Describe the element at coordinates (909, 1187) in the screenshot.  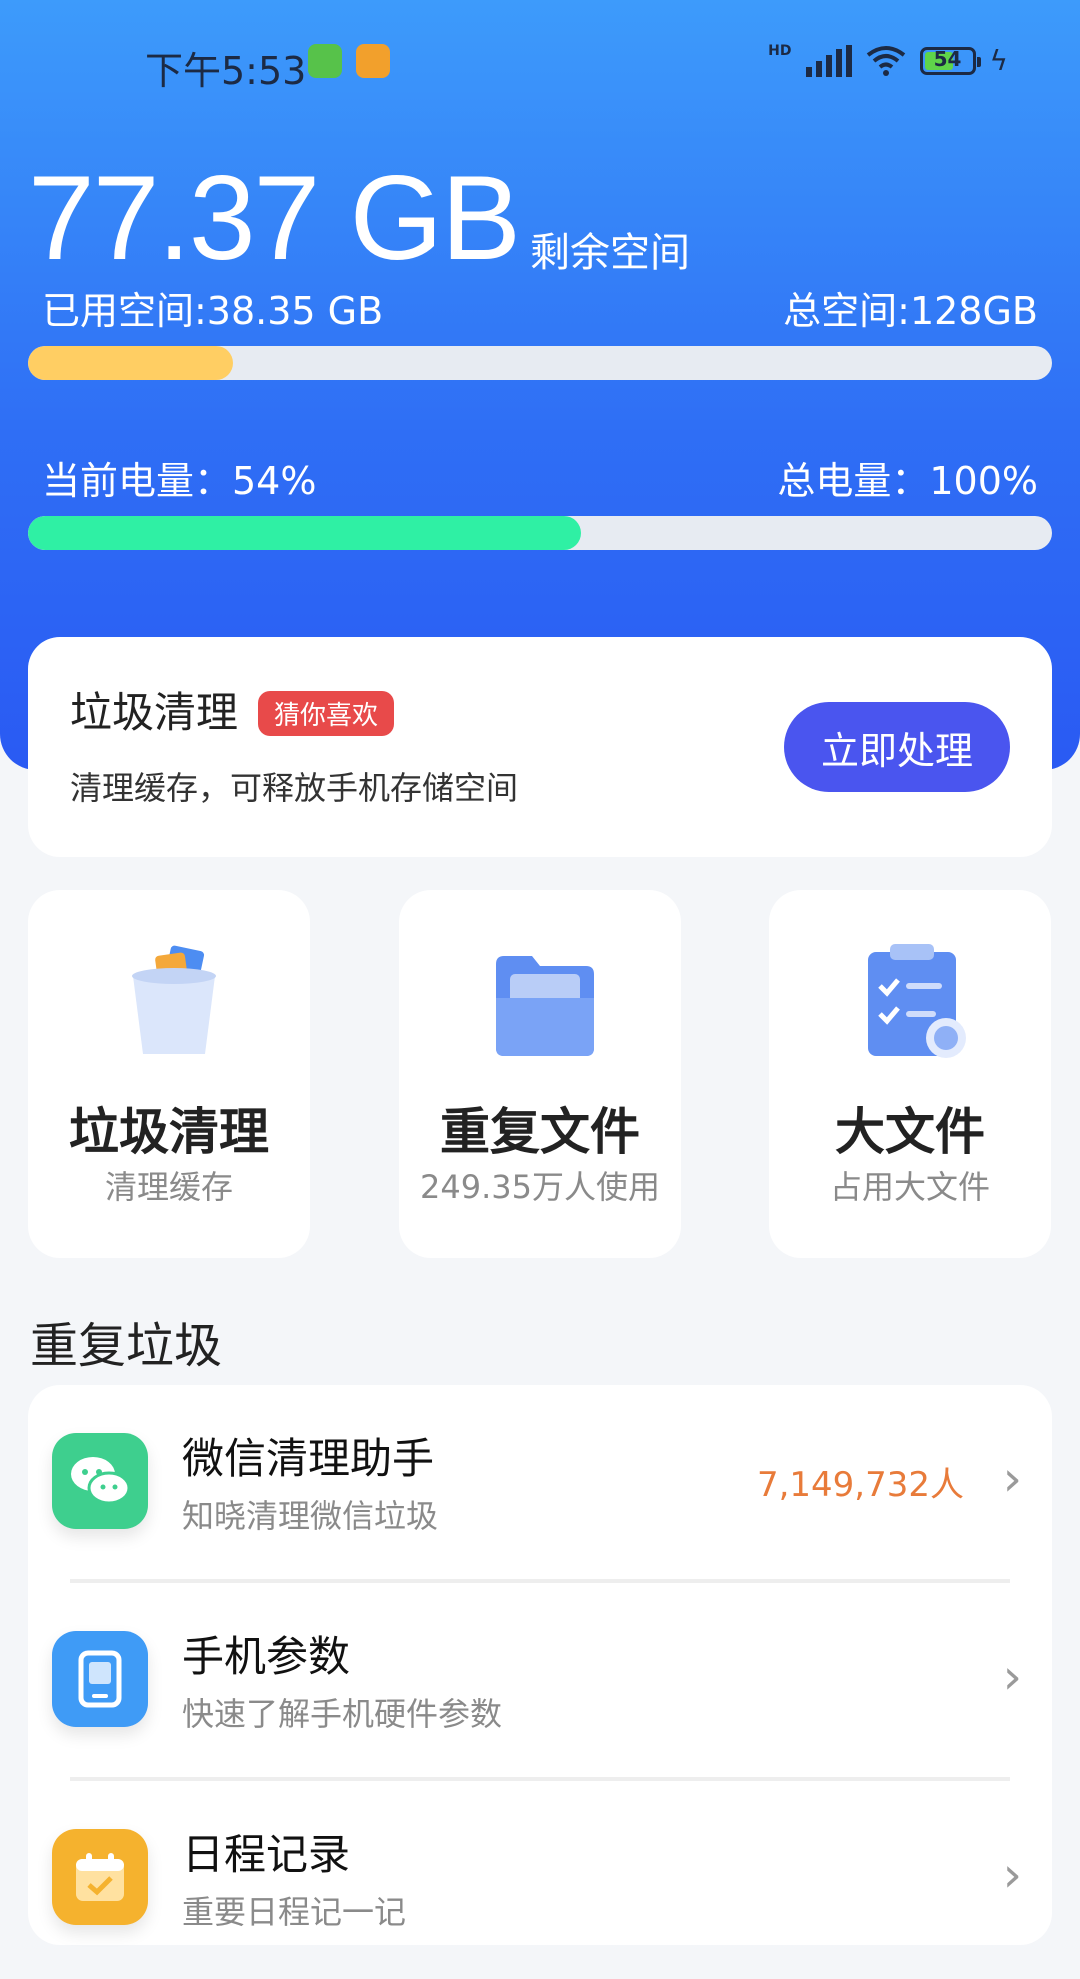
I see `tile-subtitle: 占用大文件` at that location.